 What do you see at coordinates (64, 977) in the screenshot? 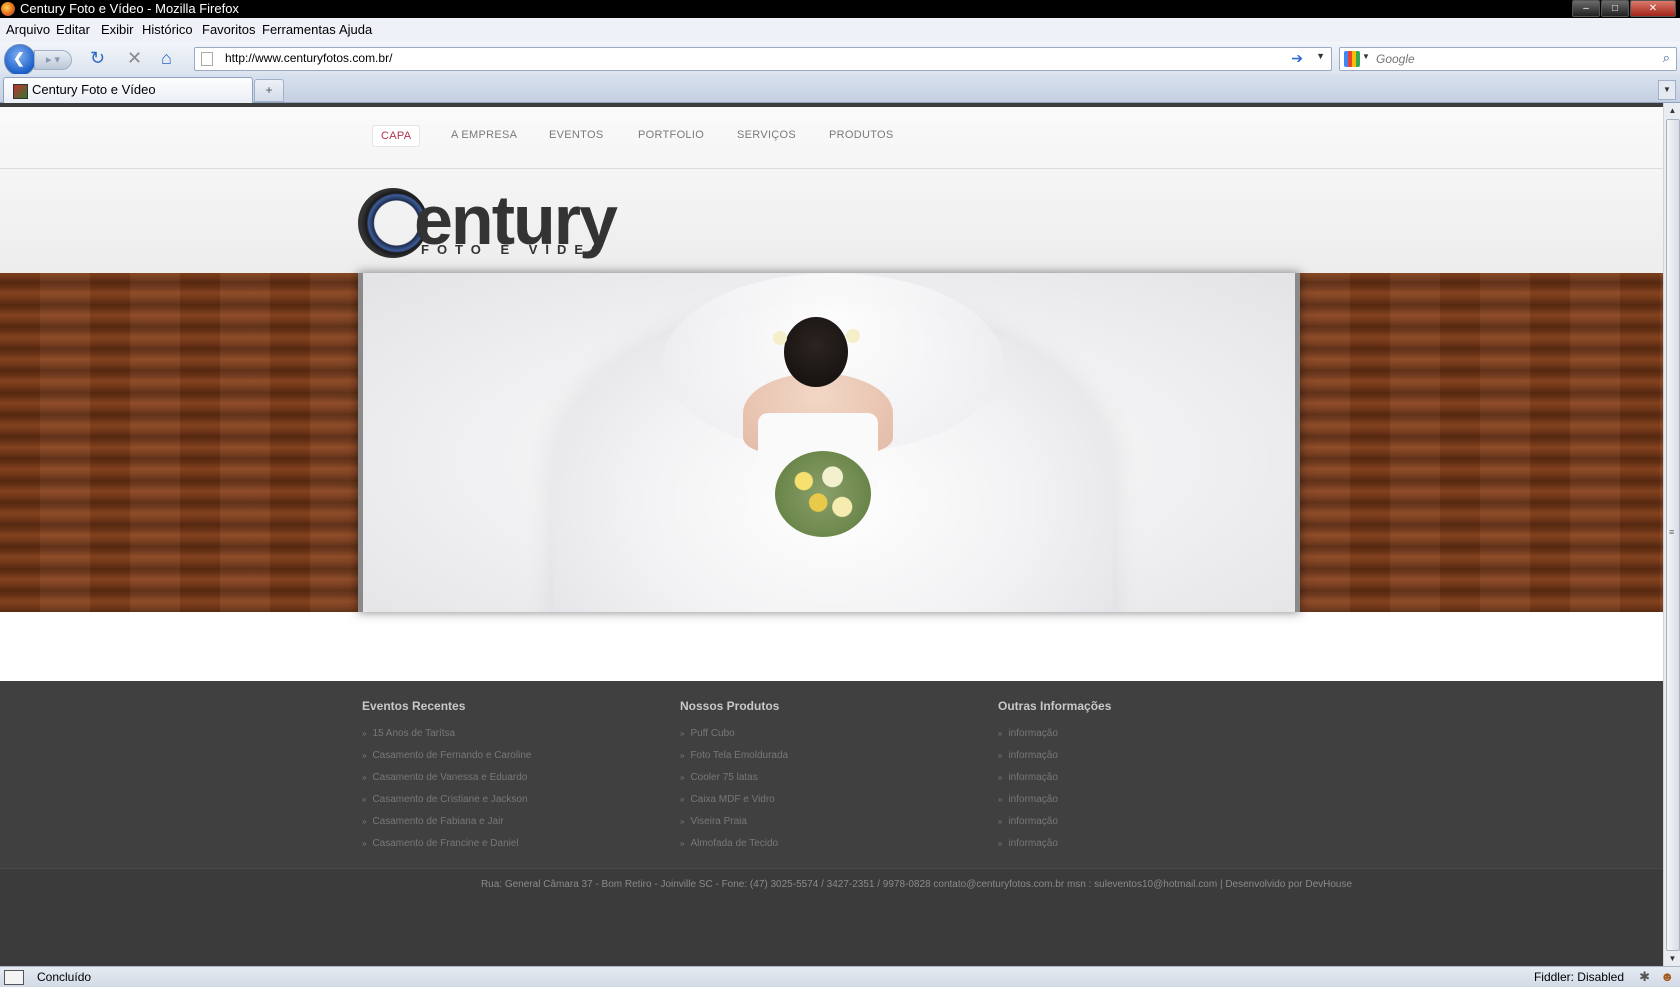
I see `status-text: Concluído` at bounding box center [64, 977].